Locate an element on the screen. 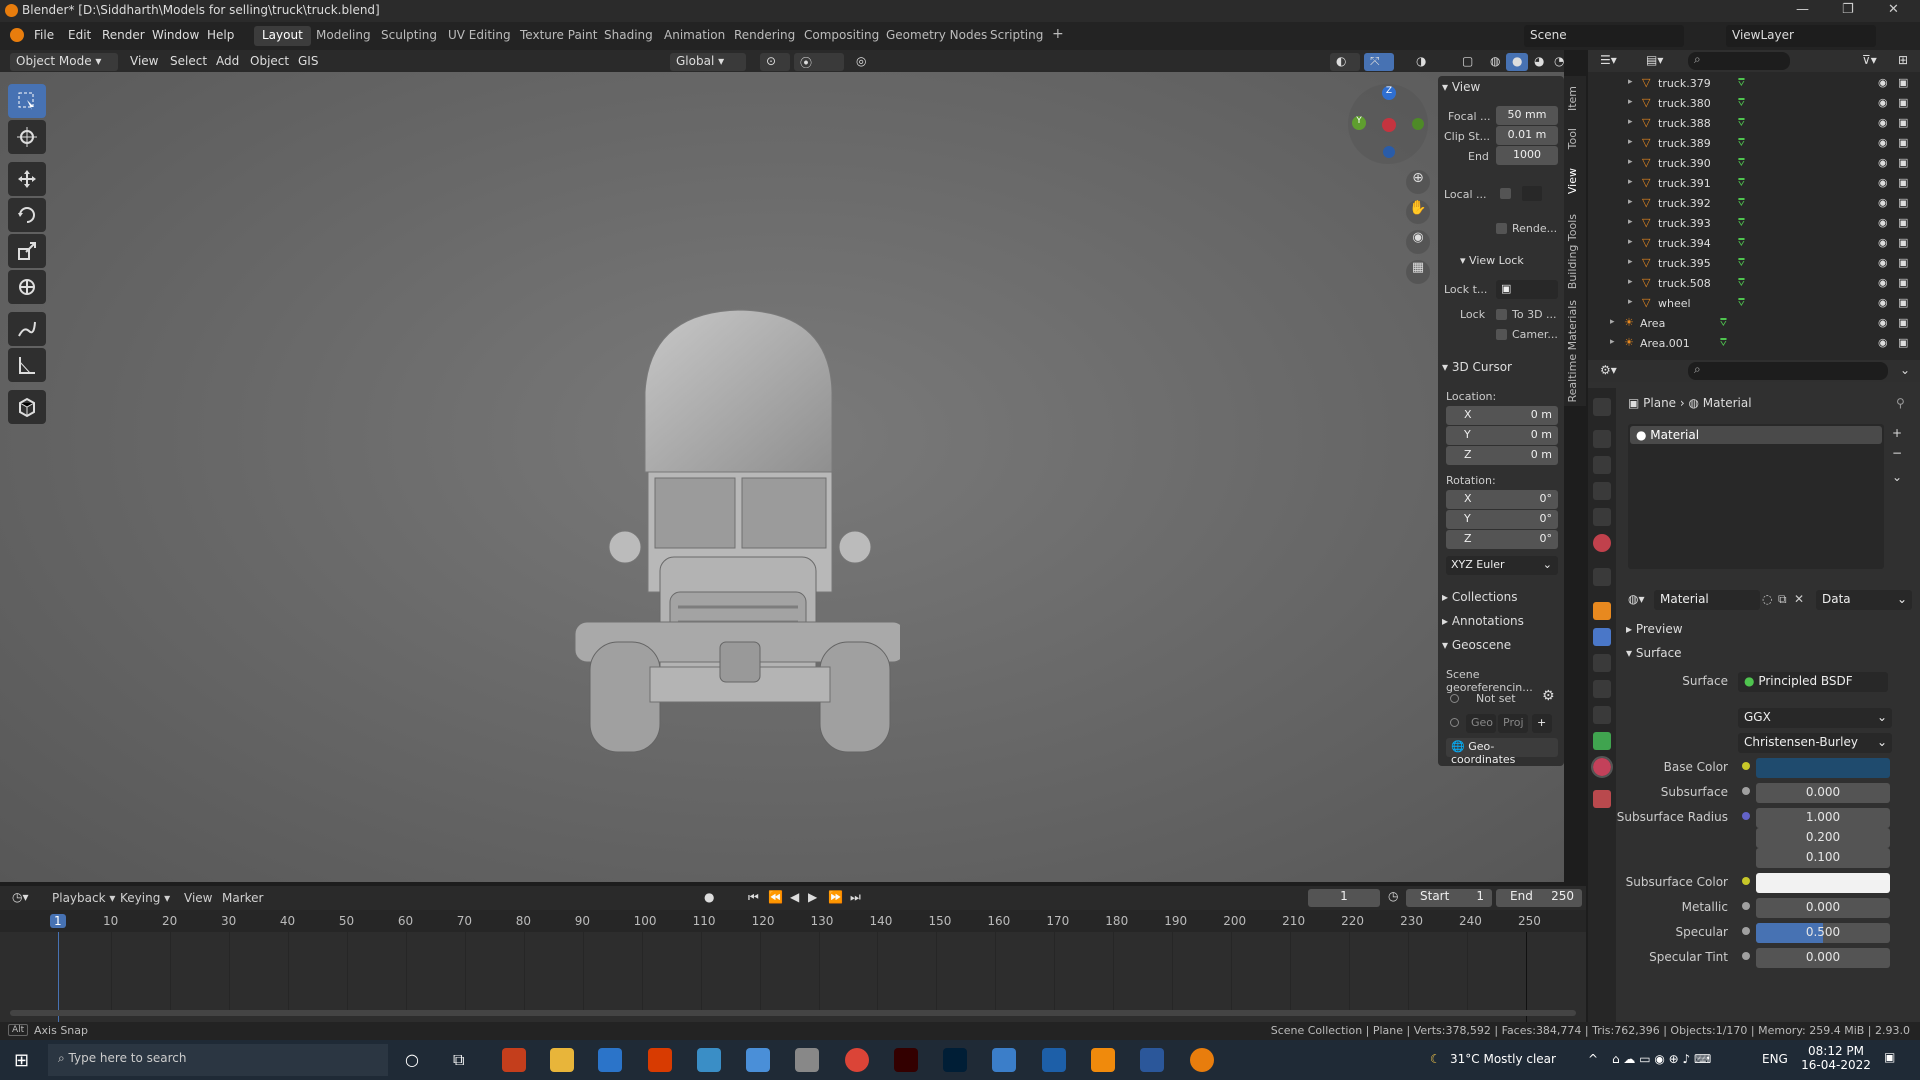 This screenshot has height=1080, width=1920. object-tab-icon is located at coordinates (1602, 611).